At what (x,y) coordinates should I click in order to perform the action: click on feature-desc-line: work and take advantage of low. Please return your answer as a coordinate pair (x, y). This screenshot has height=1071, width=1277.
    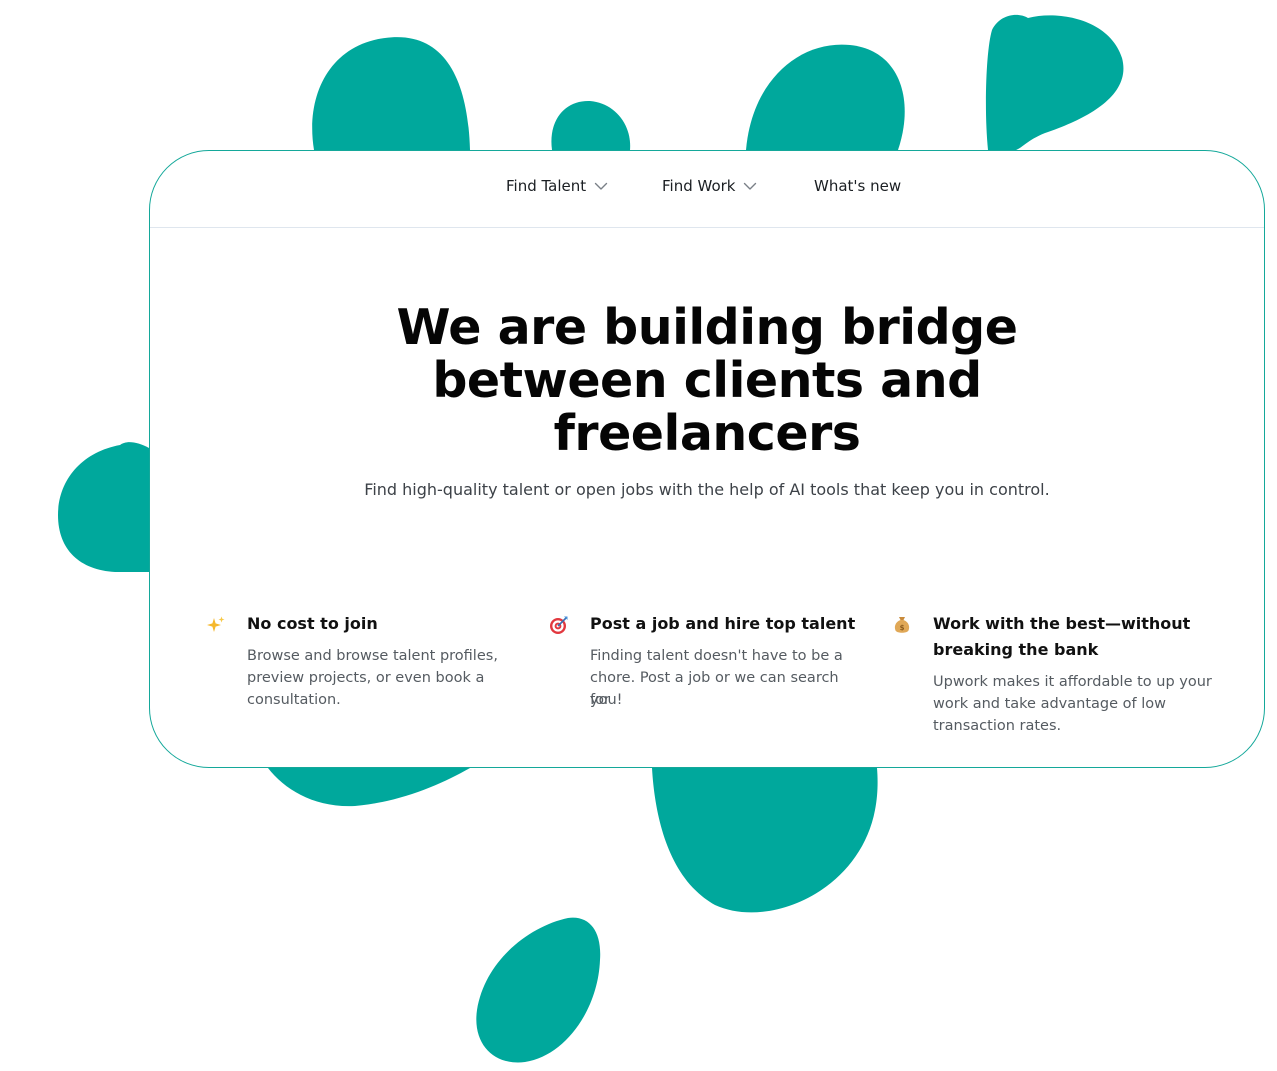
    Looking at the image, I should click on (1049, 704).